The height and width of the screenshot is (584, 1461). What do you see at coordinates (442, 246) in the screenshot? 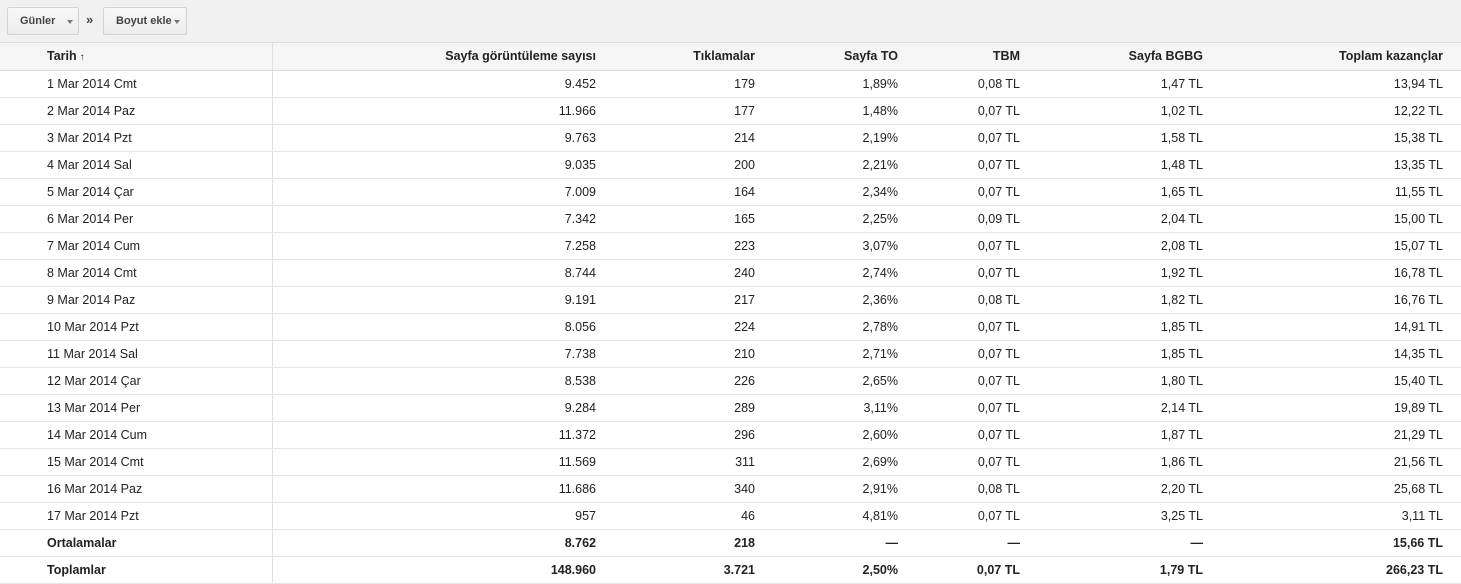
I see `cell-pageviews: 7.258` at bounding box center [442, 246].